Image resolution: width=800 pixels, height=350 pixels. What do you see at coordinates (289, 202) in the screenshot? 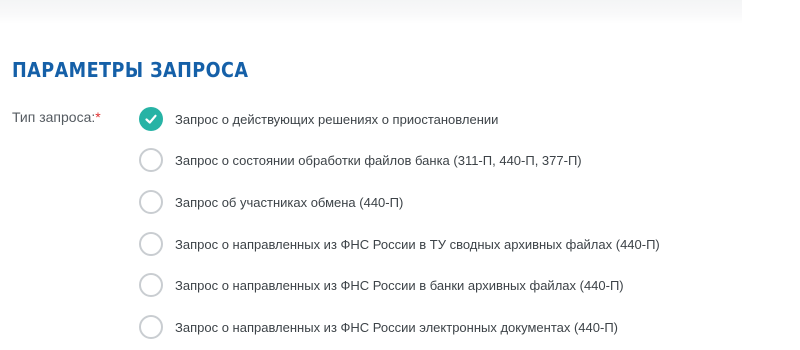
I see `radio-option-label: Запрос об участниках обмена (440-П)` at bounding box center [289, 202].